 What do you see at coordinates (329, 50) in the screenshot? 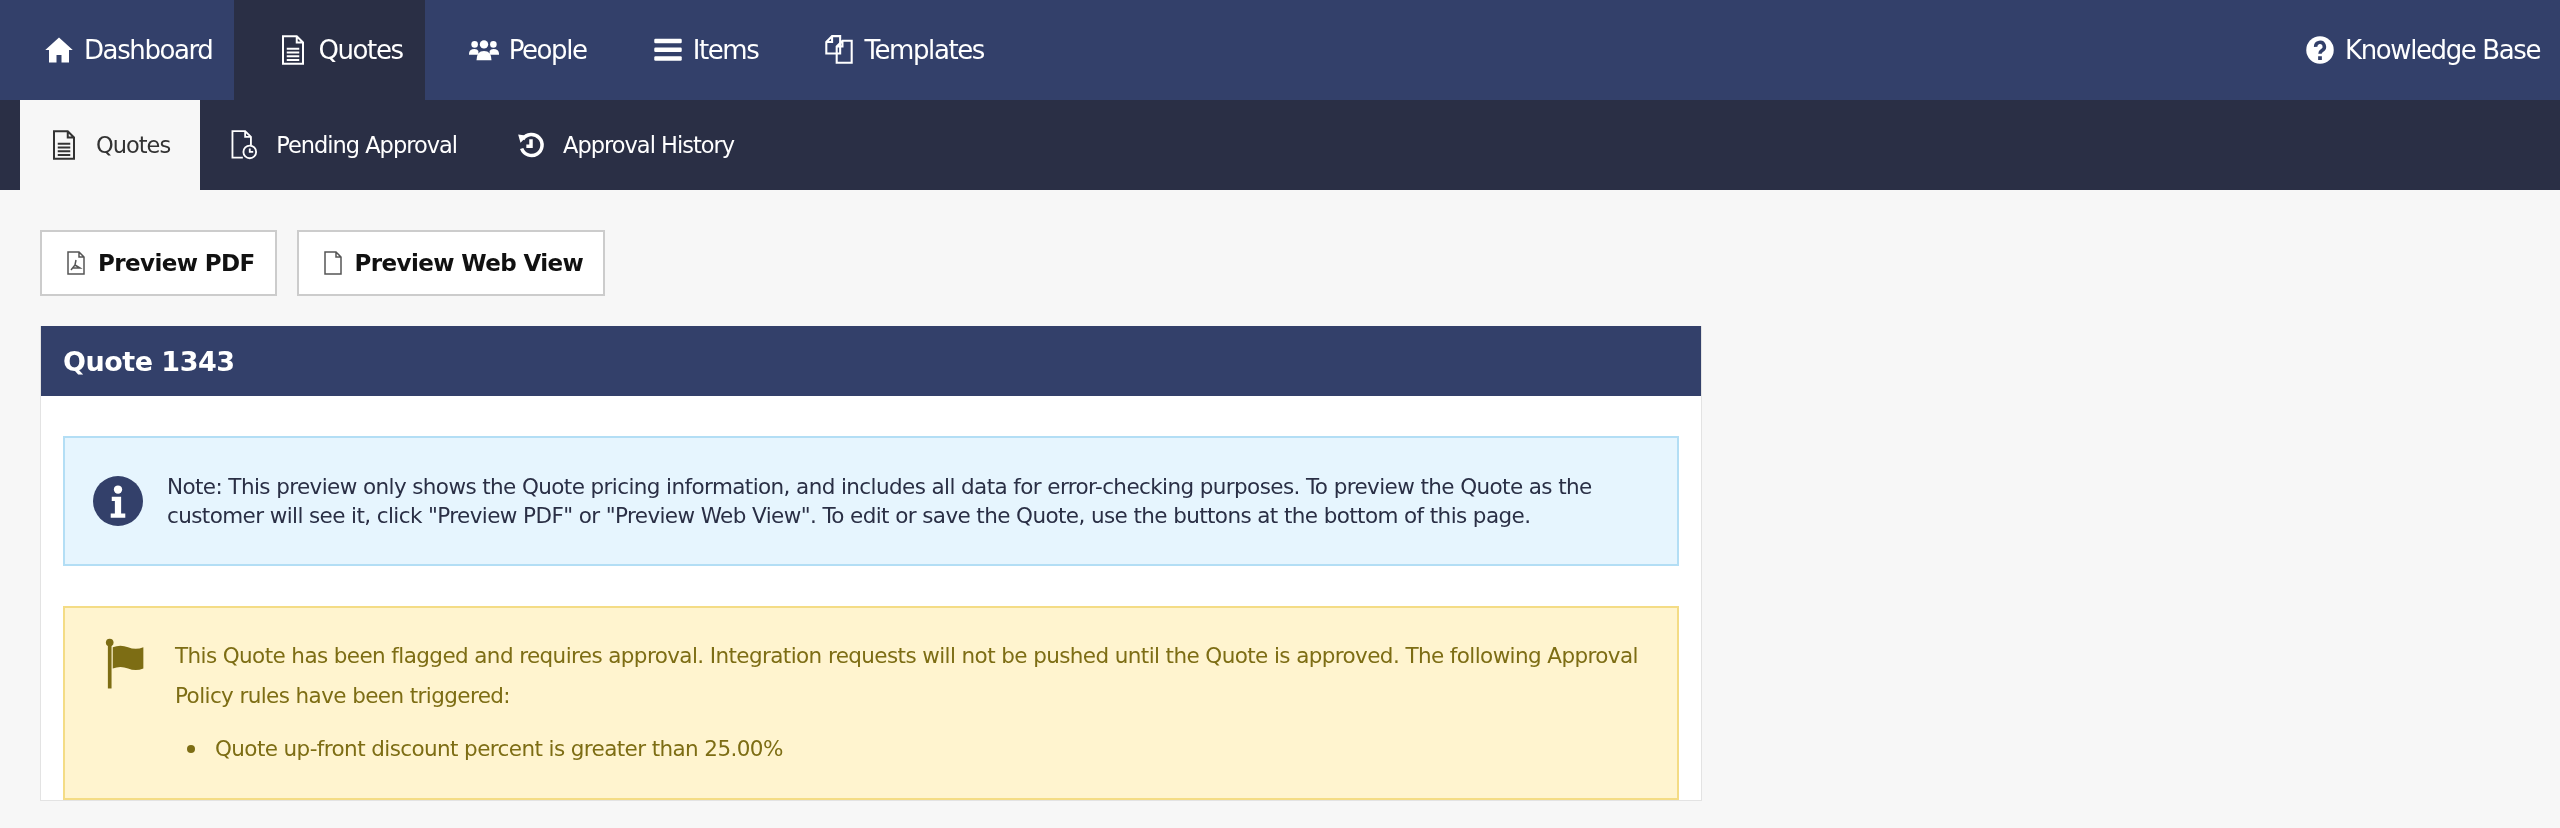
I see `nav-tab: Quotes` at bounding box center [329, 50].